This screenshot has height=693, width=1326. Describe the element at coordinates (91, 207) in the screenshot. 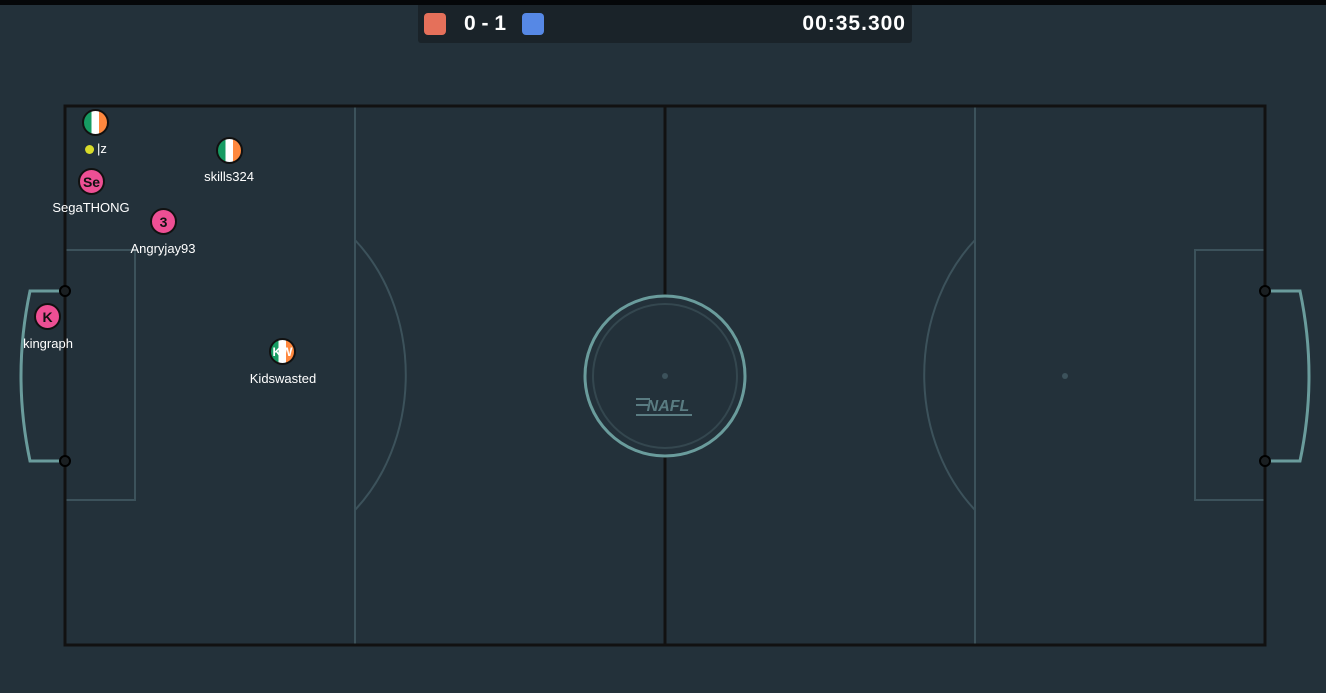

I see `player-name: SegaTHONG` at that location.